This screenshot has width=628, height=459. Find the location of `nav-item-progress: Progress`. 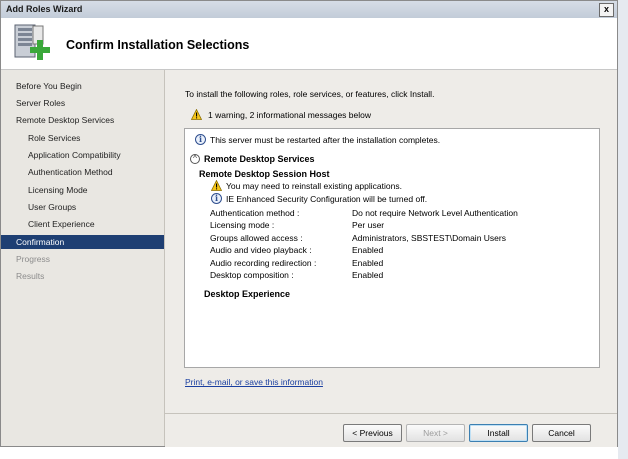

nav-item-progress: Progress is located at coordinates (33, 259).